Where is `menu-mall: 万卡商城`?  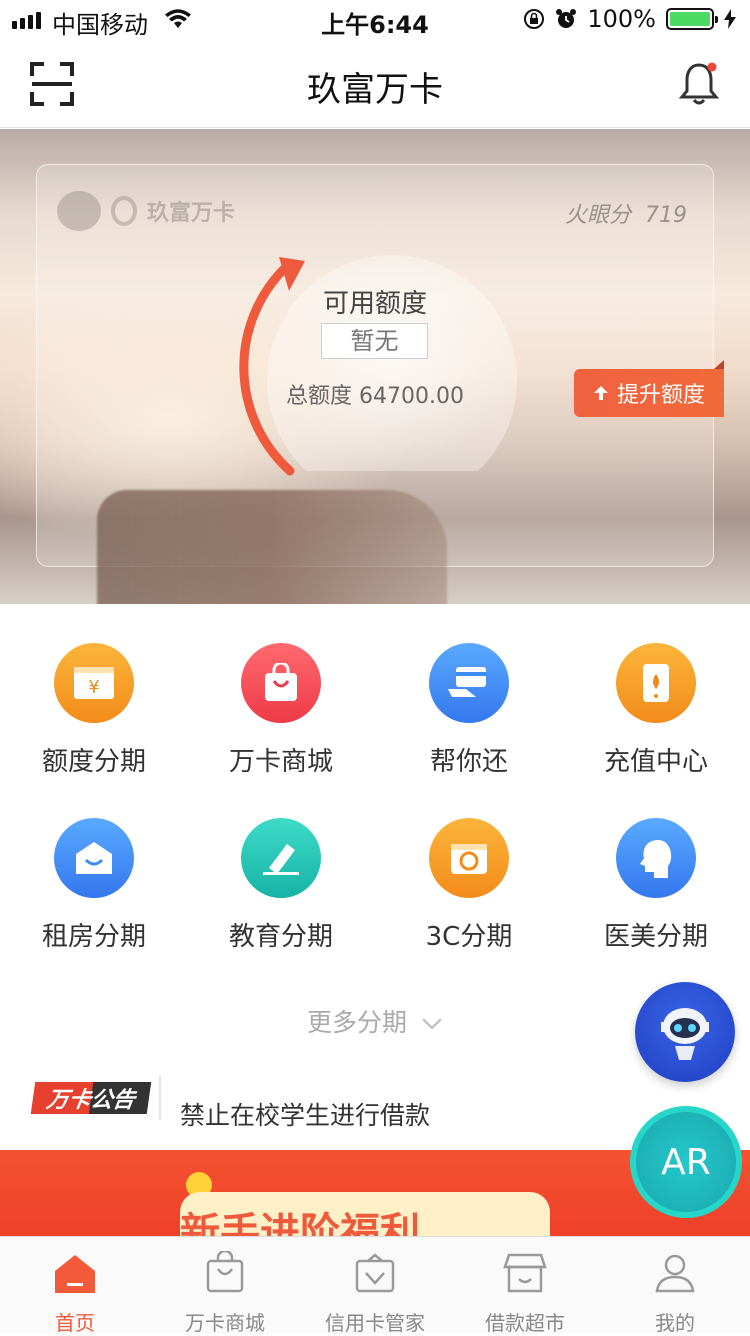
menu-mall: 万卡商城 is located at coordinates (281, 710).